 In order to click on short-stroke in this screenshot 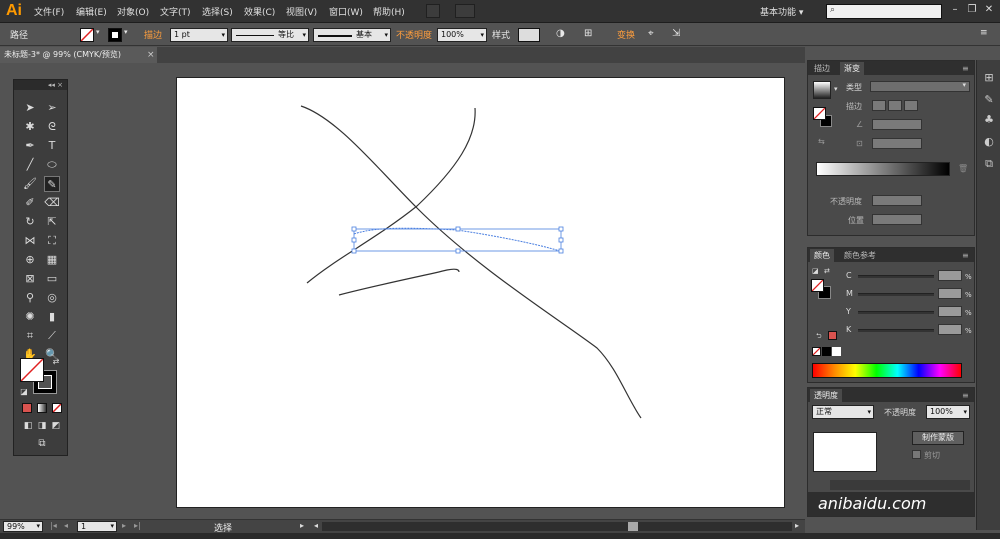, I will do `click(399, 282)`.